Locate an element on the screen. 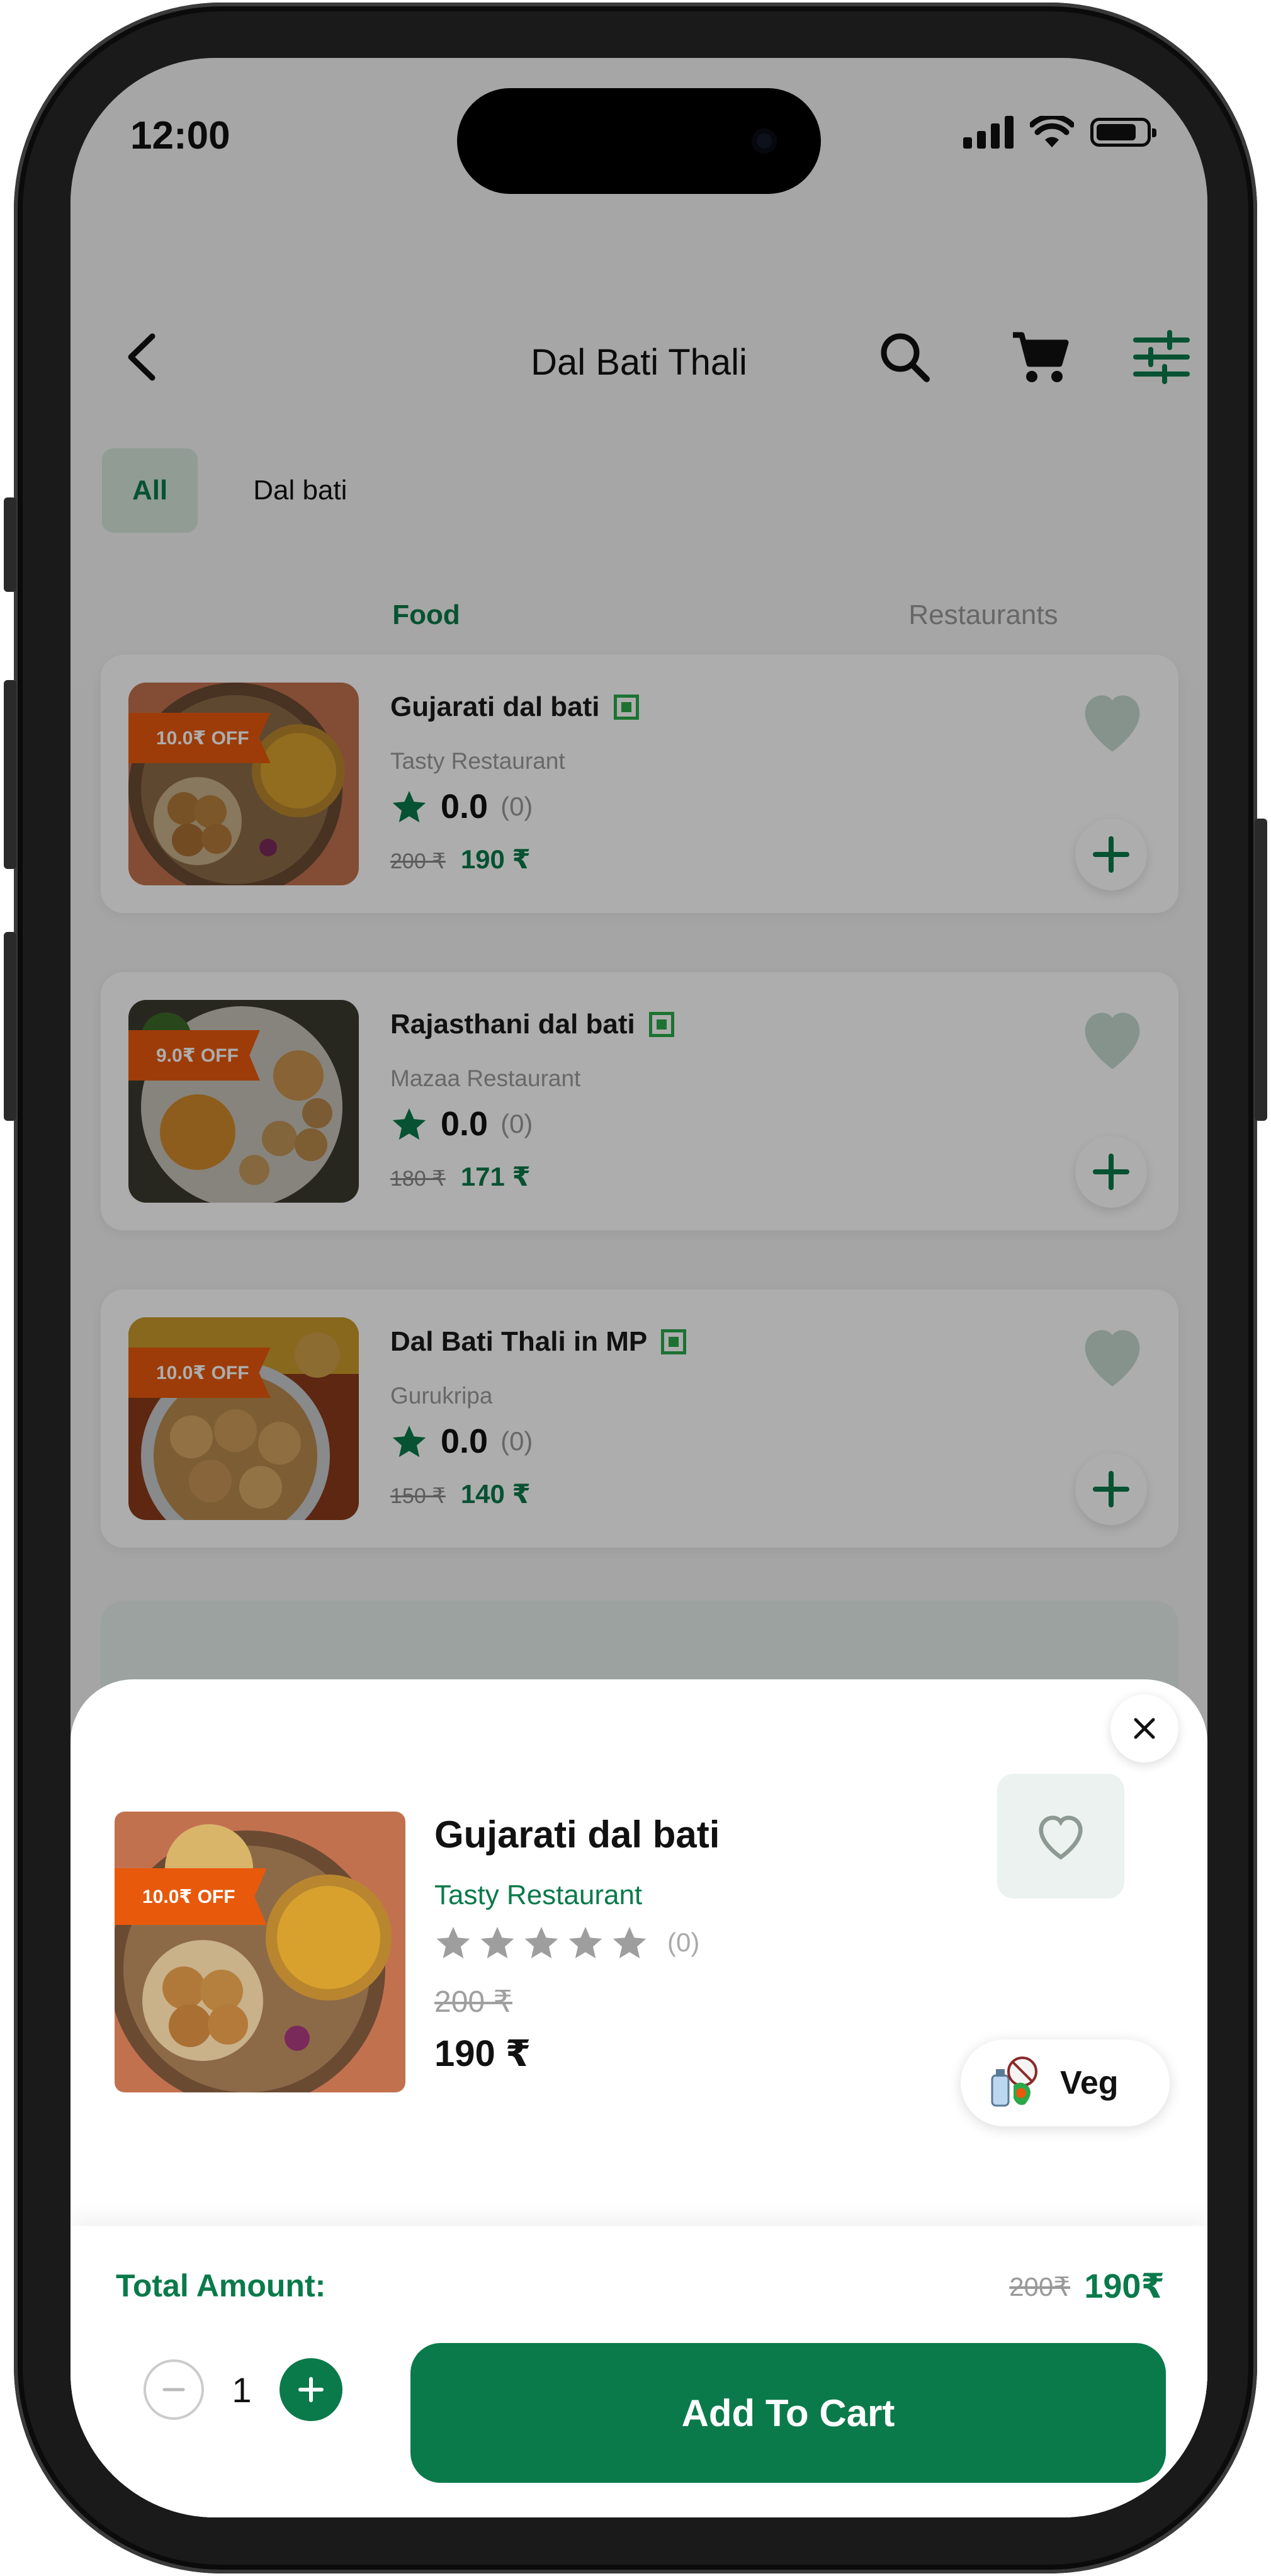 This screenshot has height=2576, width=1271. item-rating: (0) is located at coordinates (566, 1942).